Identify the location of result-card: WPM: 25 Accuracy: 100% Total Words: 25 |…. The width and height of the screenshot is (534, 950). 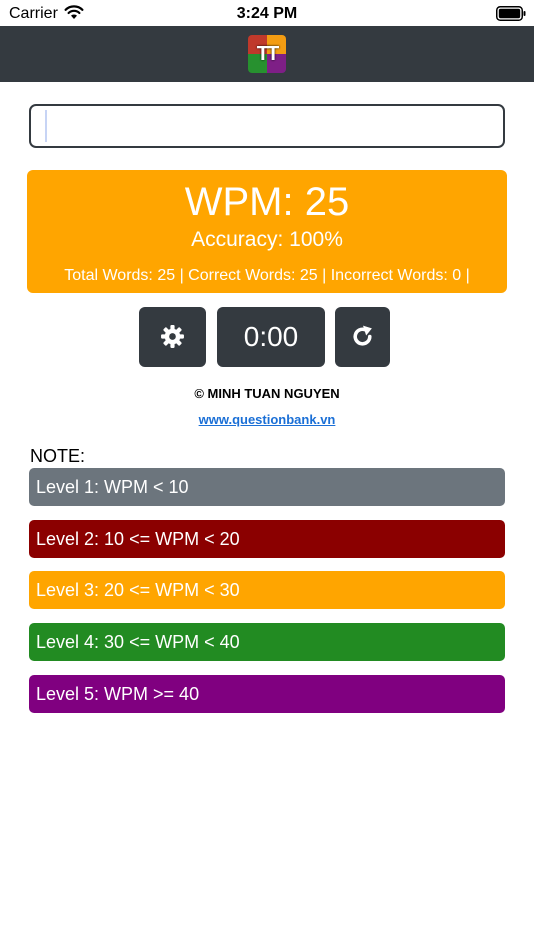
(267, 231).